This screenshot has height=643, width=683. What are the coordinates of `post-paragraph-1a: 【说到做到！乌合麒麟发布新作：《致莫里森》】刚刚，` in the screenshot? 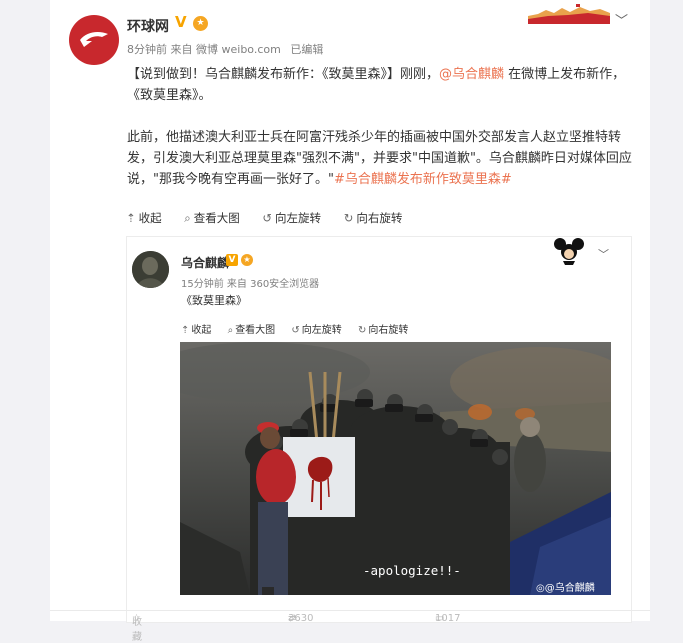 It's located at (283, 74).